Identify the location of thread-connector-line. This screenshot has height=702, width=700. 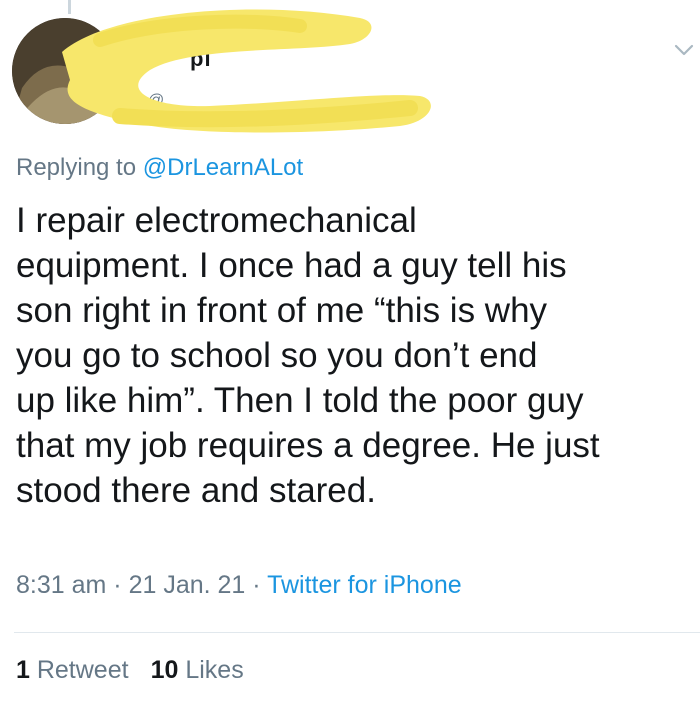
(69, 7).